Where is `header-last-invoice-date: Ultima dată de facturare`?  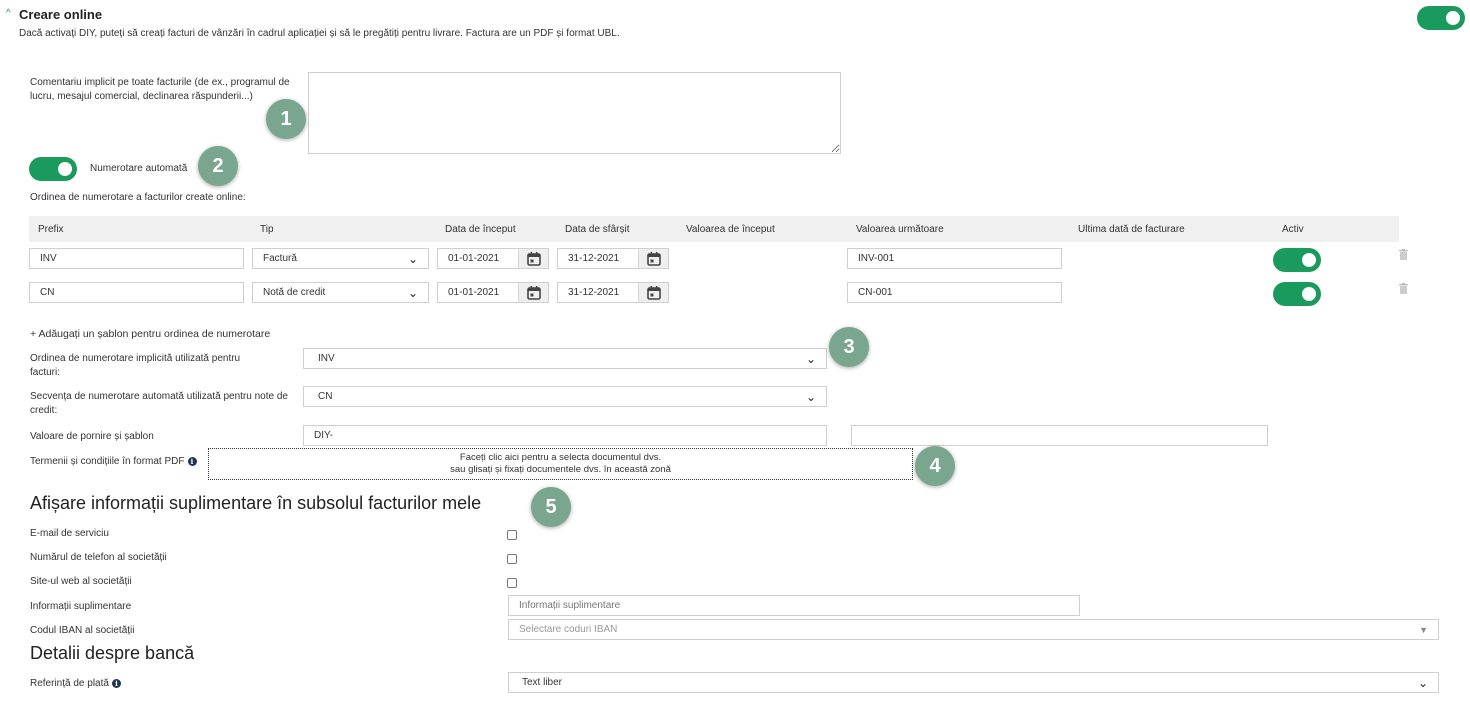 header-last-invoice-date: Ultima dată de facturare is located at coordinates (1131, 229).